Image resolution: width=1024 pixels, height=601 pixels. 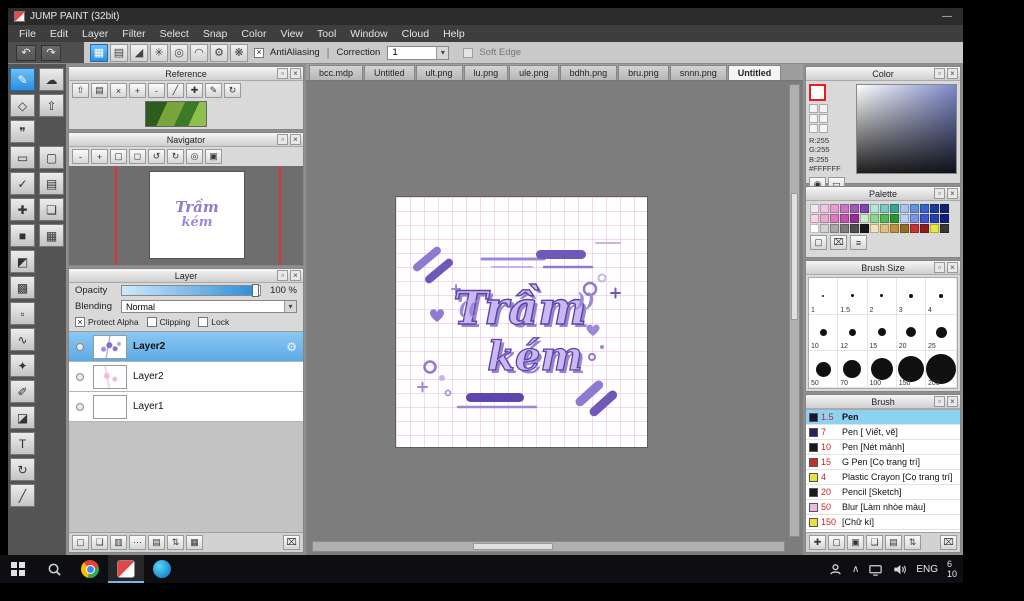 What do you see at coordinates (51, 79) in the screenshot?
I see `smudge-tool: ☁` at bounding box center [51, 79].